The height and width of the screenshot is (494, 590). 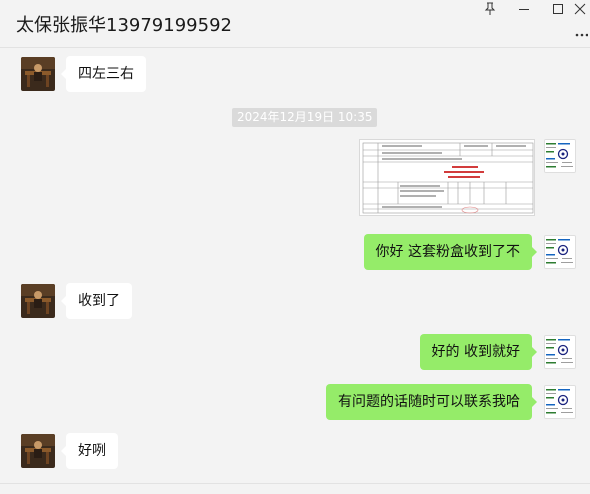 I want to click on maximize-icon, so click(x=558, y=9).